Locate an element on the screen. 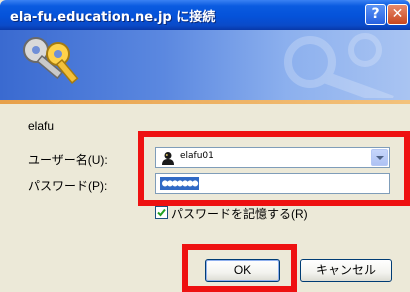 The height and width of the screenshot is (292, 410). cancel-button: キャンセル is located at coordinates (346, 270).